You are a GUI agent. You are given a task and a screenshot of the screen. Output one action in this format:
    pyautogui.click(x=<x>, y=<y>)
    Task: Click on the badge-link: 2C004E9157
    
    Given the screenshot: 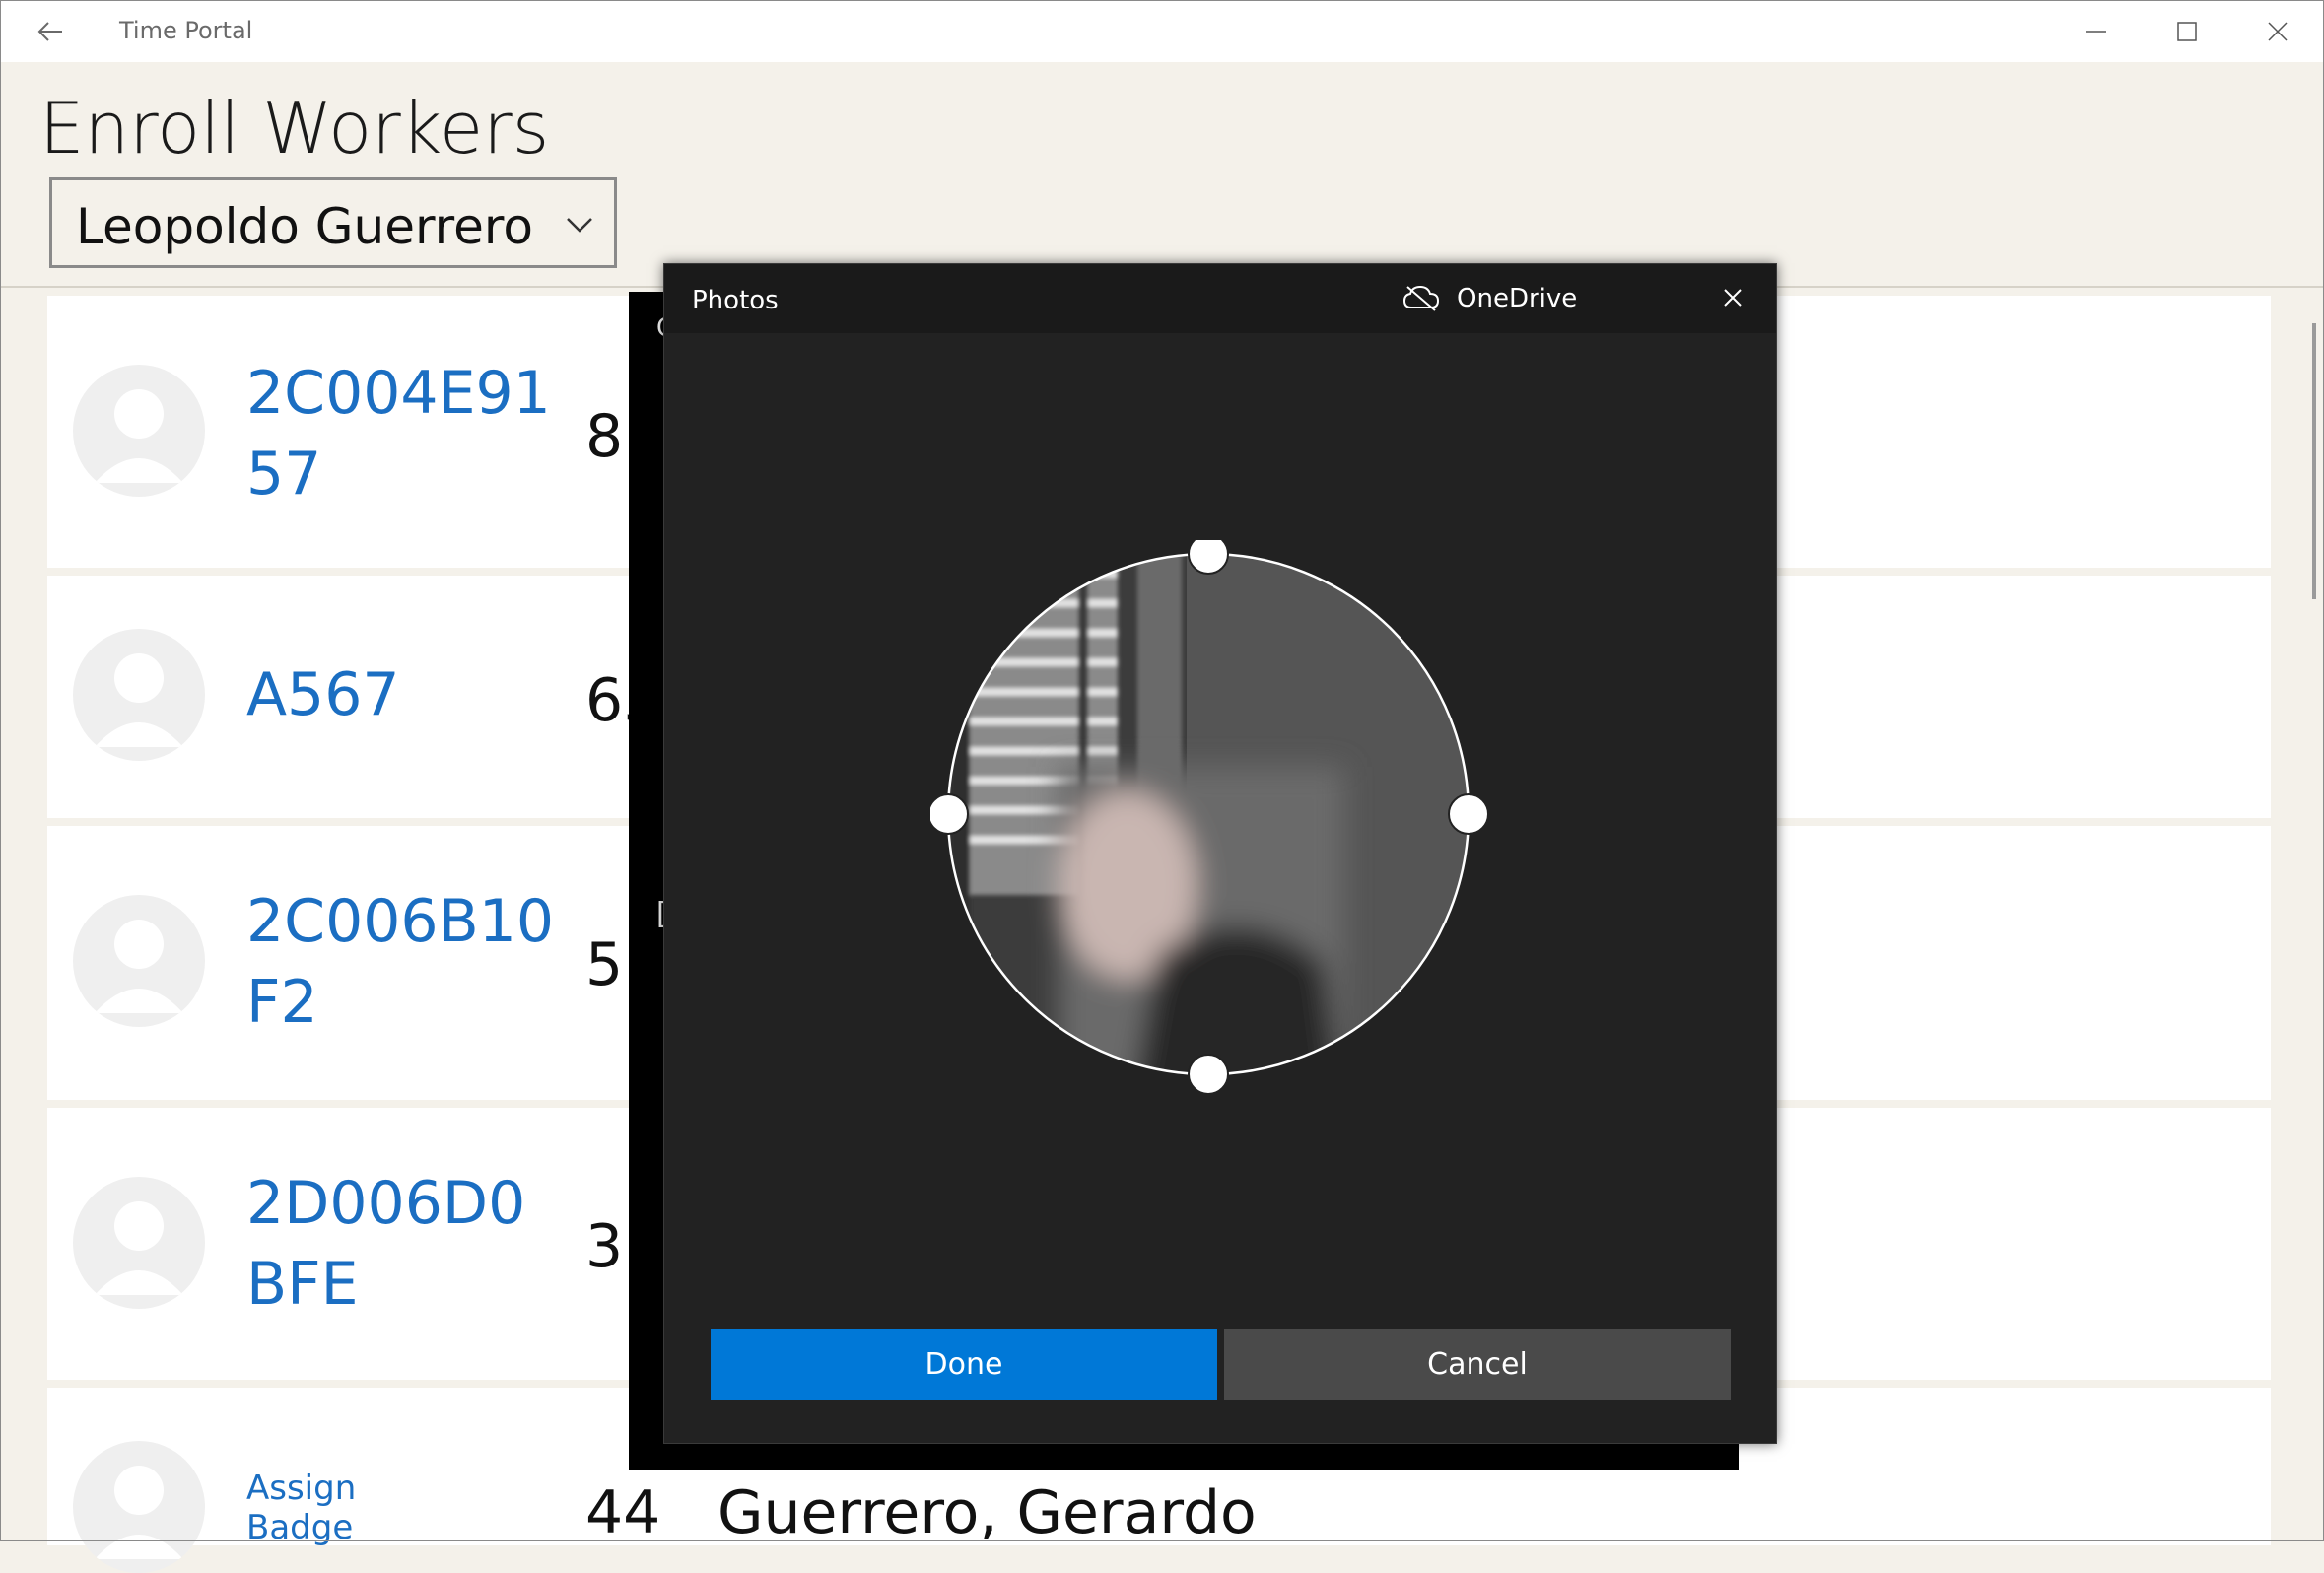 What is the action you would take?
    pyautogui.click(x=404, y=433)
    